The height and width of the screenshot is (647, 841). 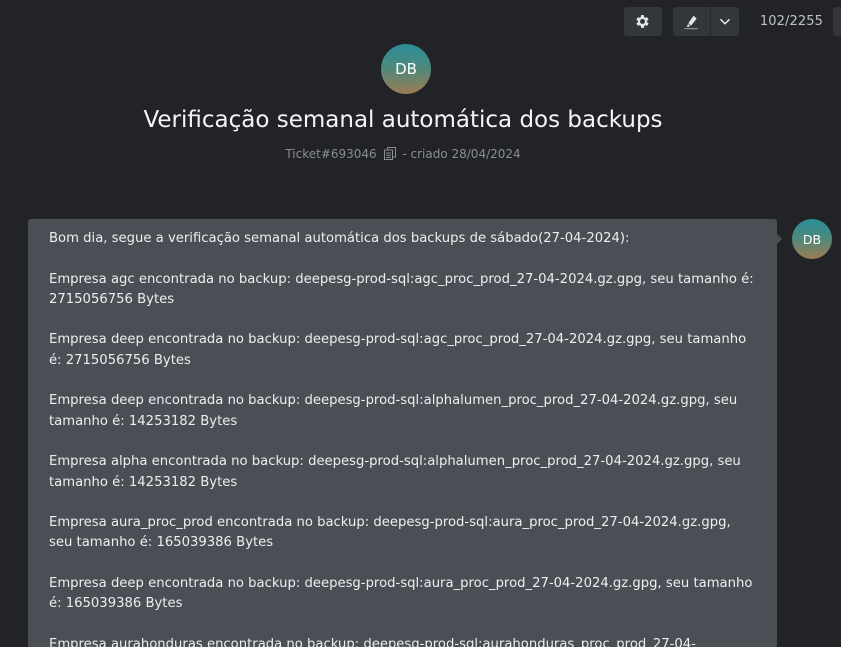 I want to click on ticket-meta: Ticket#693046 - criado 28/04/2024, so click(x=403, y=155).